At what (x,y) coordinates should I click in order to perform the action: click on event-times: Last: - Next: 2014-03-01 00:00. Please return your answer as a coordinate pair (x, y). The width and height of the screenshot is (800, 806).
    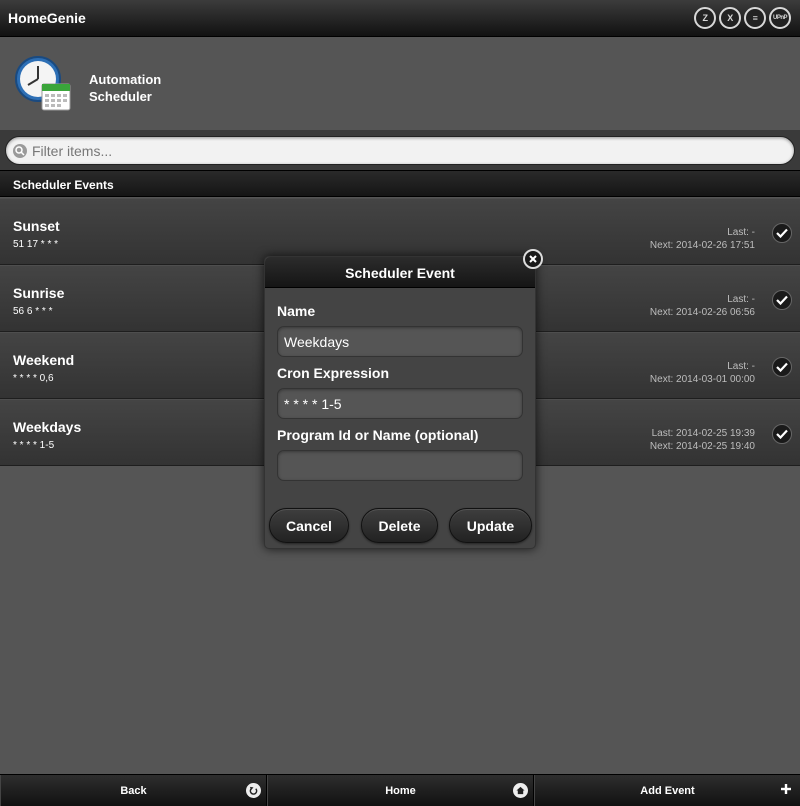
    Looking at the image, I should click on (702, 373).